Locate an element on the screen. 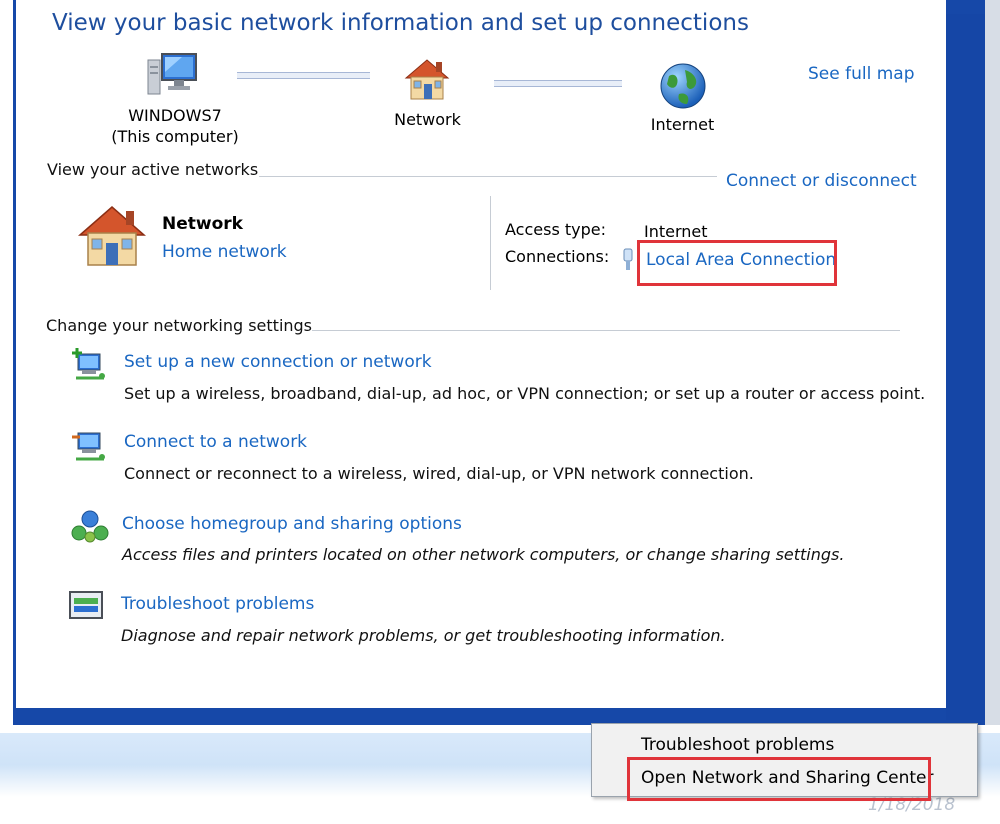 This screenshot has width=1000, height=824. highlight-box-connection is located at coordinates (737, 263).